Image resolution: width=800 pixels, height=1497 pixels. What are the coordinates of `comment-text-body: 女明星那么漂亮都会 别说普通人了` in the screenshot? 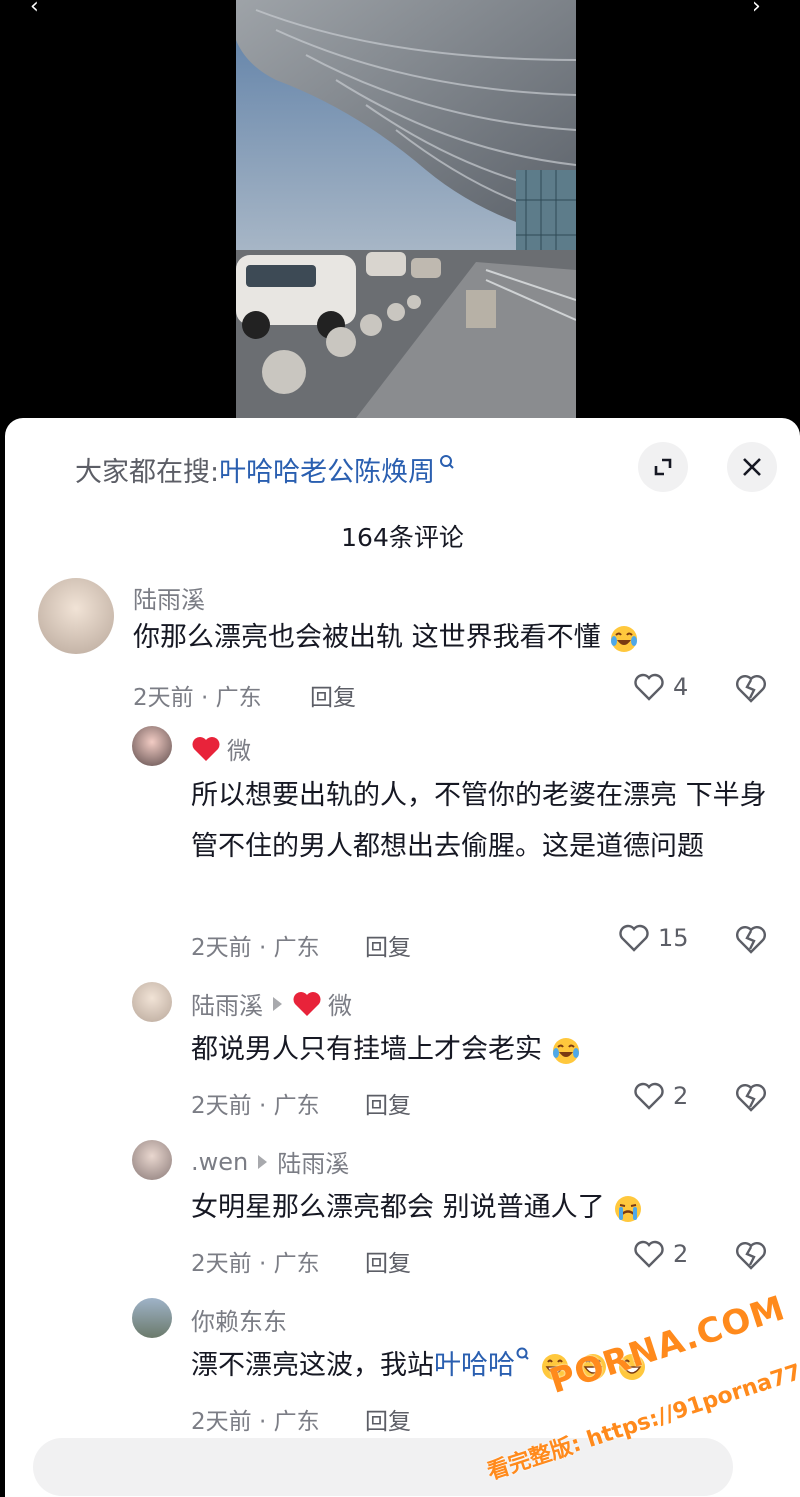 It's located at (398, 1207).